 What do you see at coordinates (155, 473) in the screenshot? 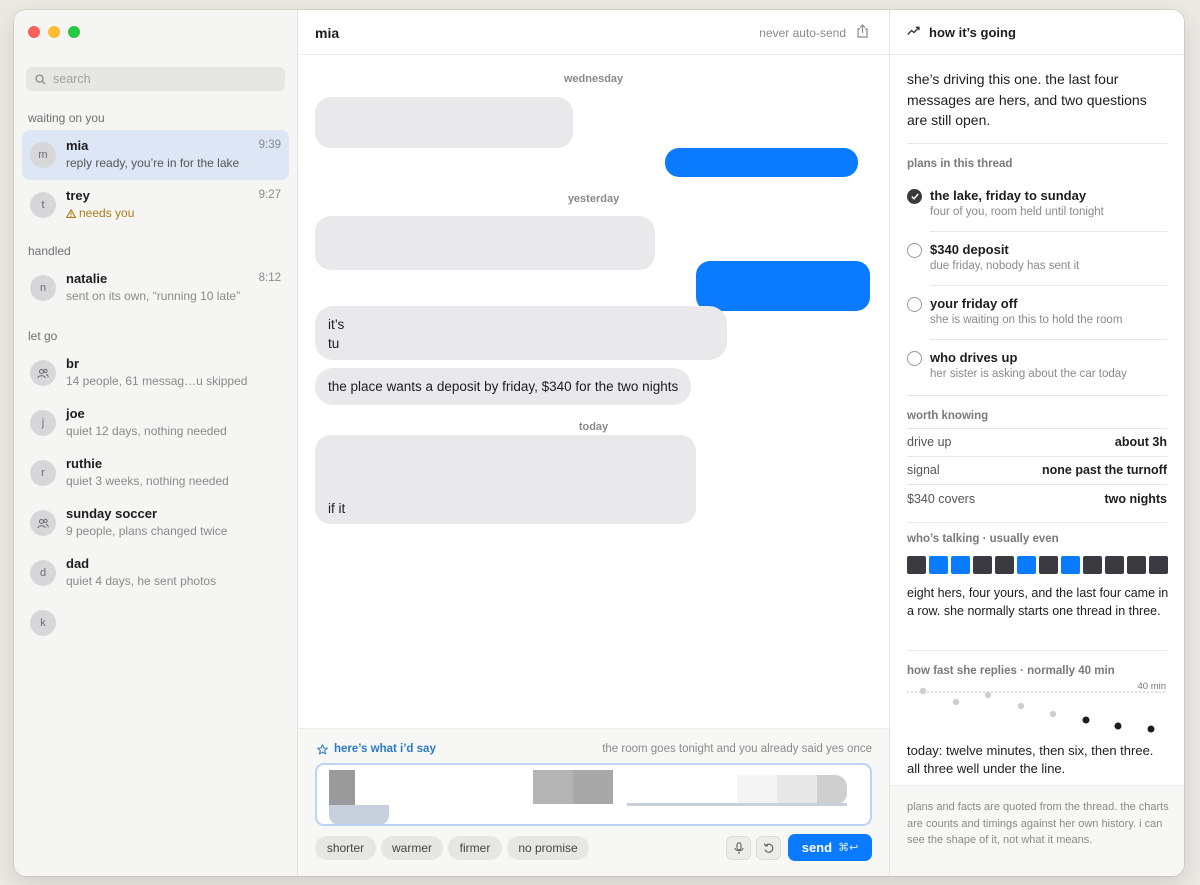
I see `conversation-ruthie: r ruthie quiet 3 weeks, nothing needed` at bounding box center [155, 473].